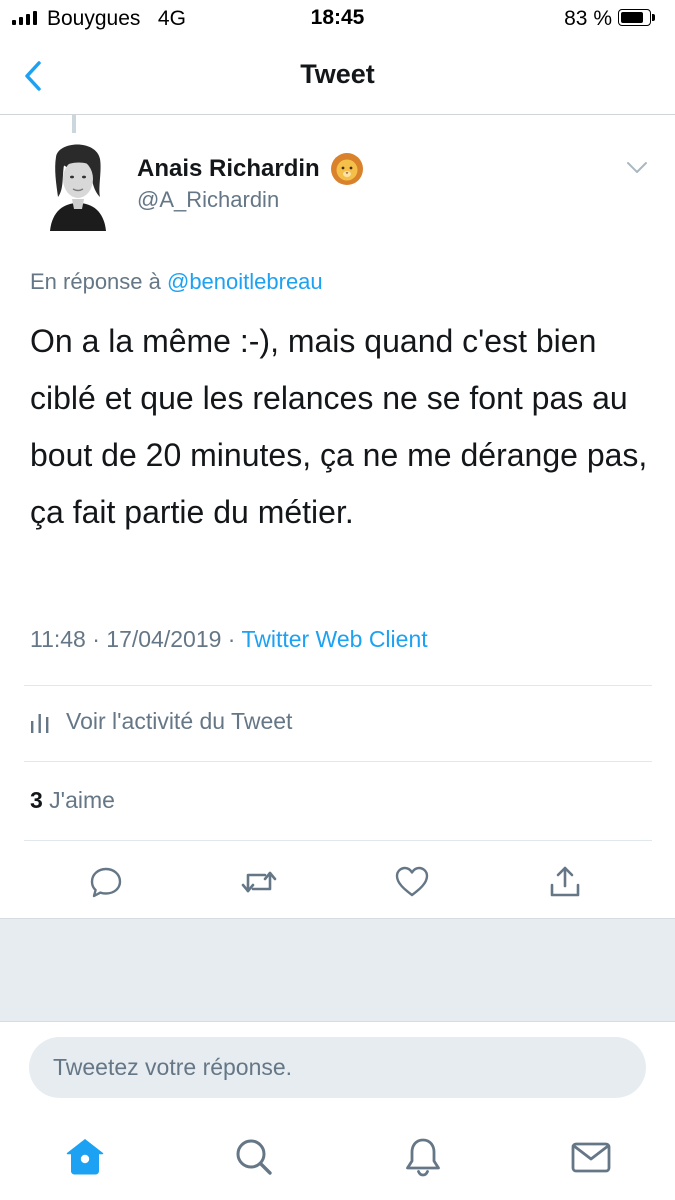  I want to click on reply-bubble-icon, so click(106, 882).